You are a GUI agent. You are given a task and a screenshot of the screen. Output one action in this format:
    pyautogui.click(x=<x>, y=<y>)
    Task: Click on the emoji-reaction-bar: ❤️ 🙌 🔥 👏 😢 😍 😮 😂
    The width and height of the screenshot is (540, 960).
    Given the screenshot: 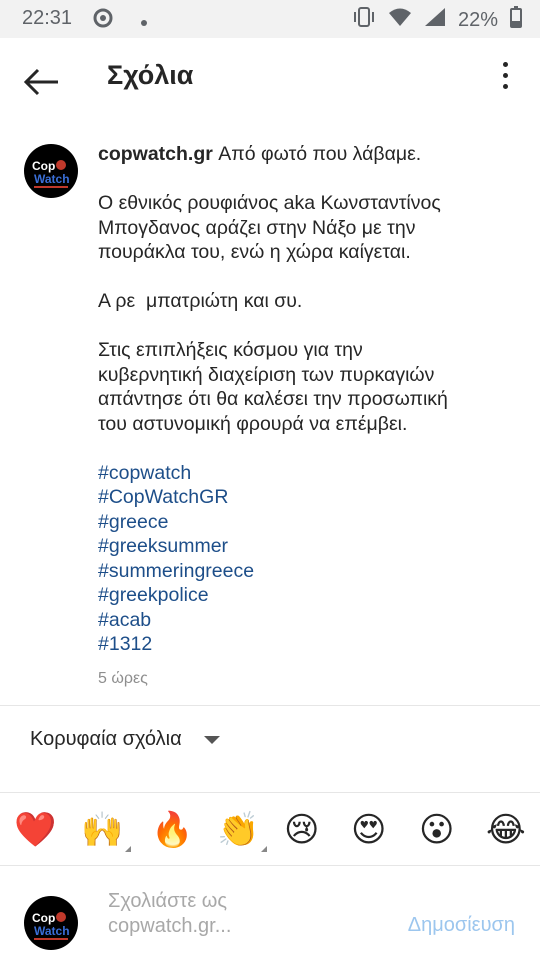 What is the action you would take?
    pyautogui.click(x=270, y=830)
    